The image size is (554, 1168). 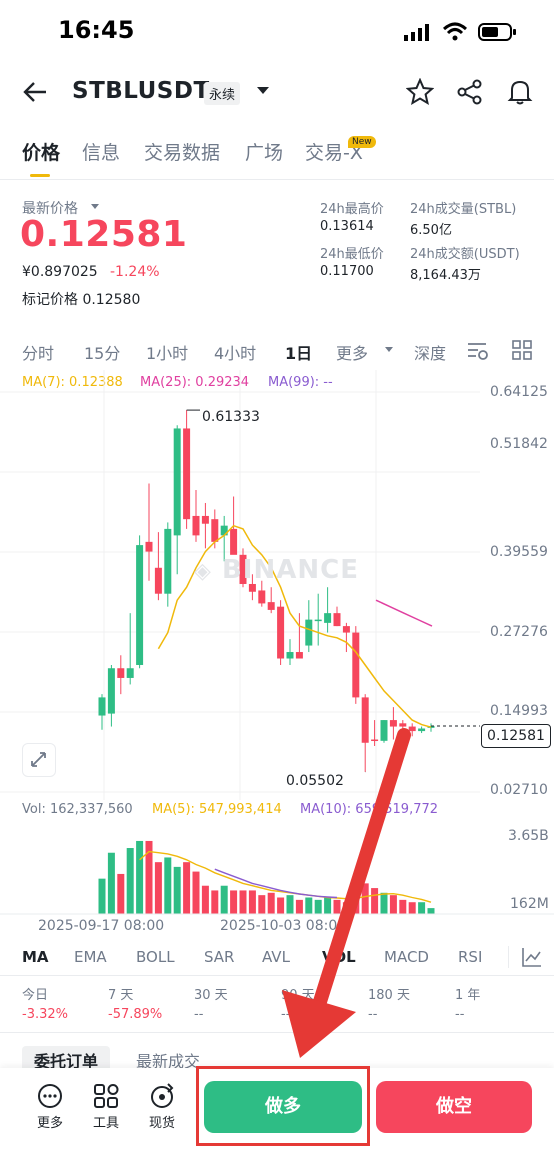 What do you see at coordinates (167, 352) in the screenshot?
I see `interval-1h: 1小时` at bounding box center [167, 352].